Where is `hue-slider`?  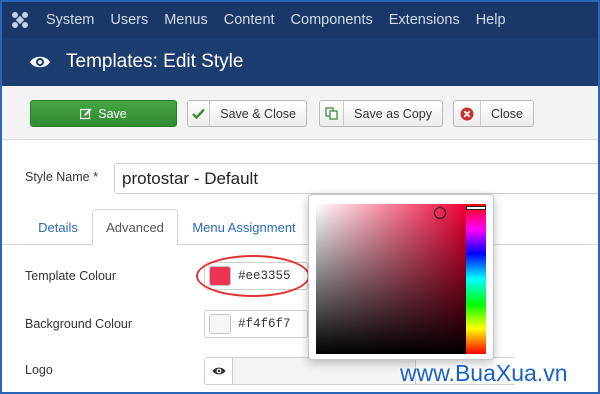
hue-slider is located at coordinates (476, 279).